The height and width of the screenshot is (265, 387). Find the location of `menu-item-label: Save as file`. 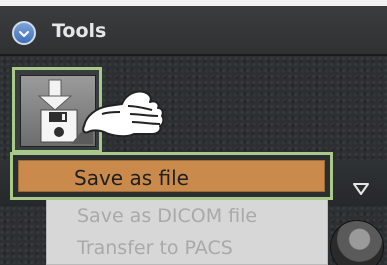

menu-item-label: Save as file is located at coordinates (131, 178).